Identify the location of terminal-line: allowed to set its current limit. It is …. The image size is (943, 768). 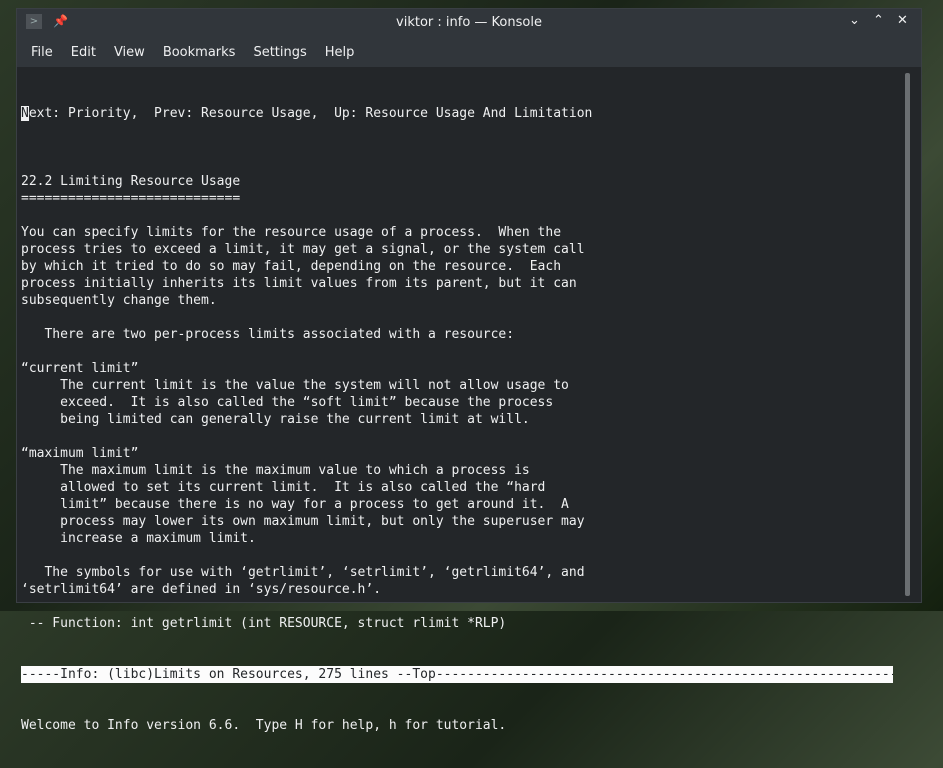
(283, 487).